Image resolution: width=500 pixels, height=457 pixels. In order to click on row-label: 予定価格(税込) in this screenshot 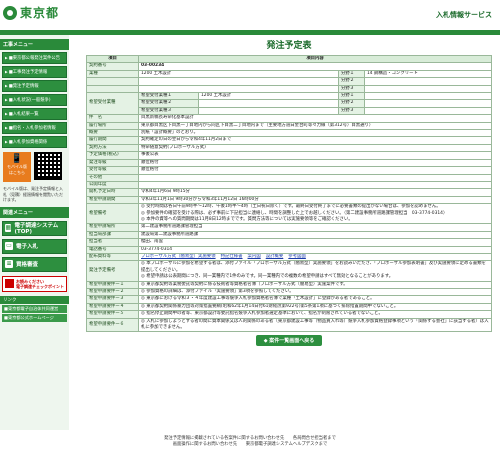, I will do `click(112, 155)`.